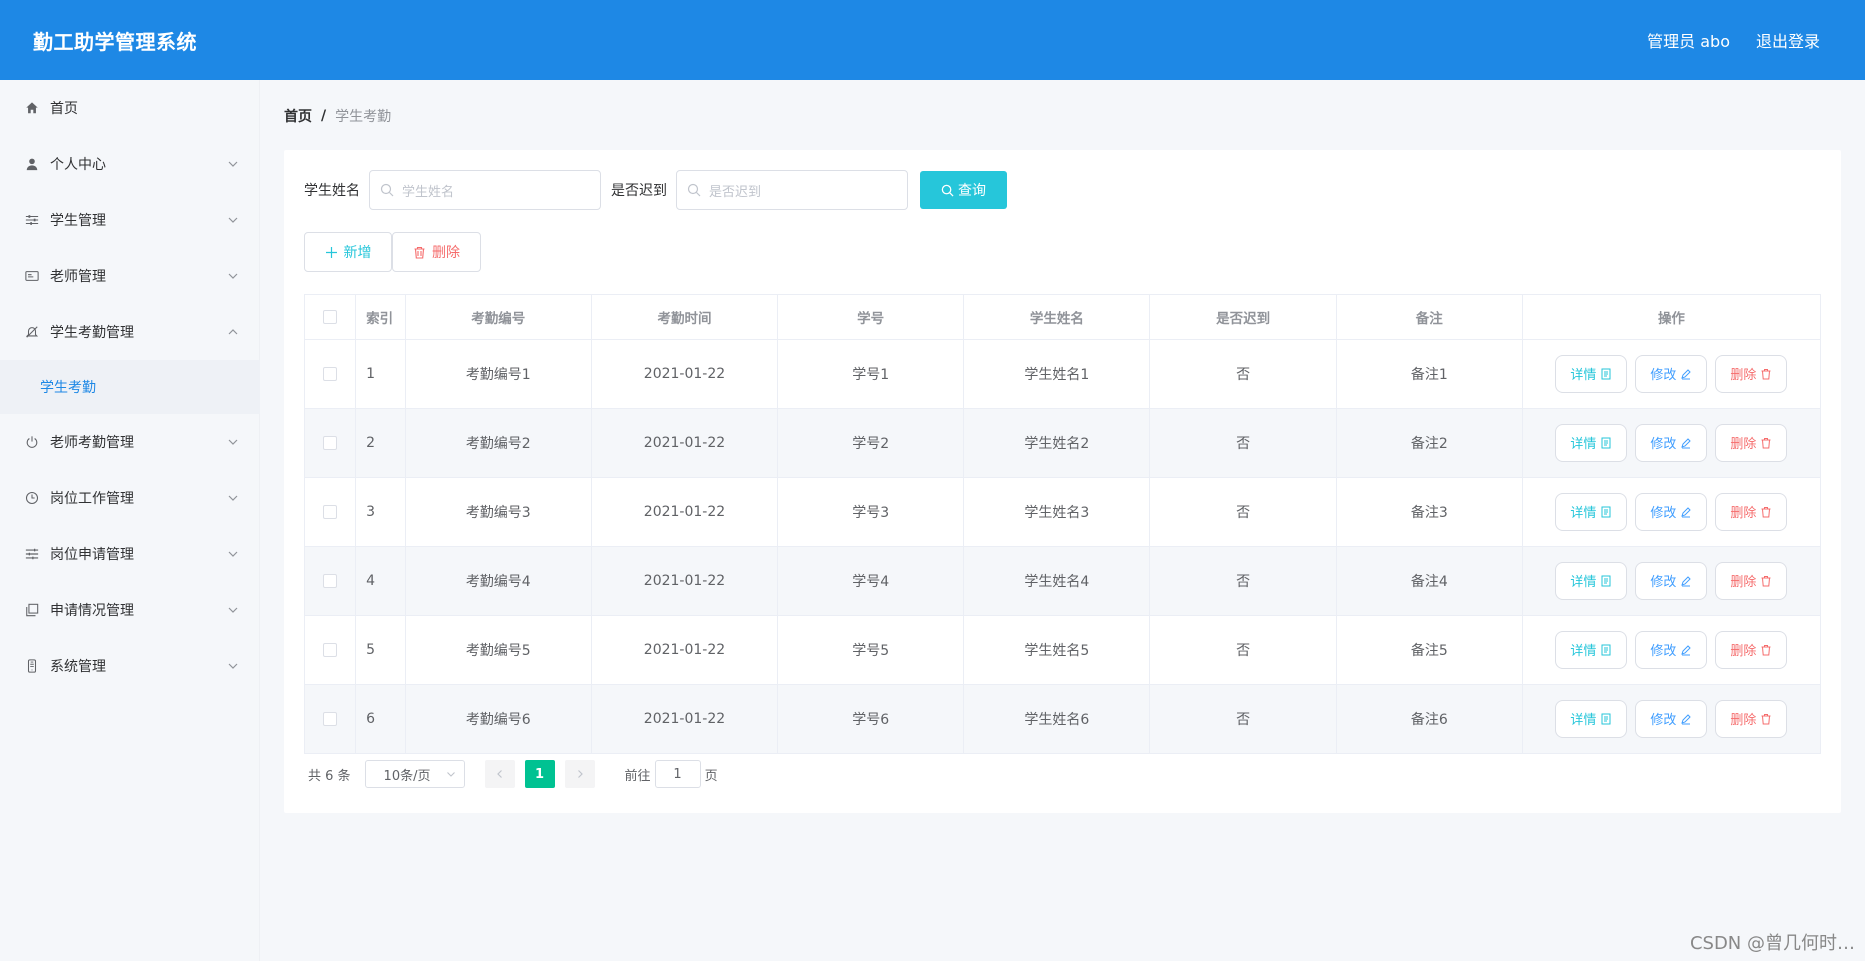 Image resolution: width=1865 pixels, height=961 pixels. I want to click on chevron-up-icon, so click(233, 332).